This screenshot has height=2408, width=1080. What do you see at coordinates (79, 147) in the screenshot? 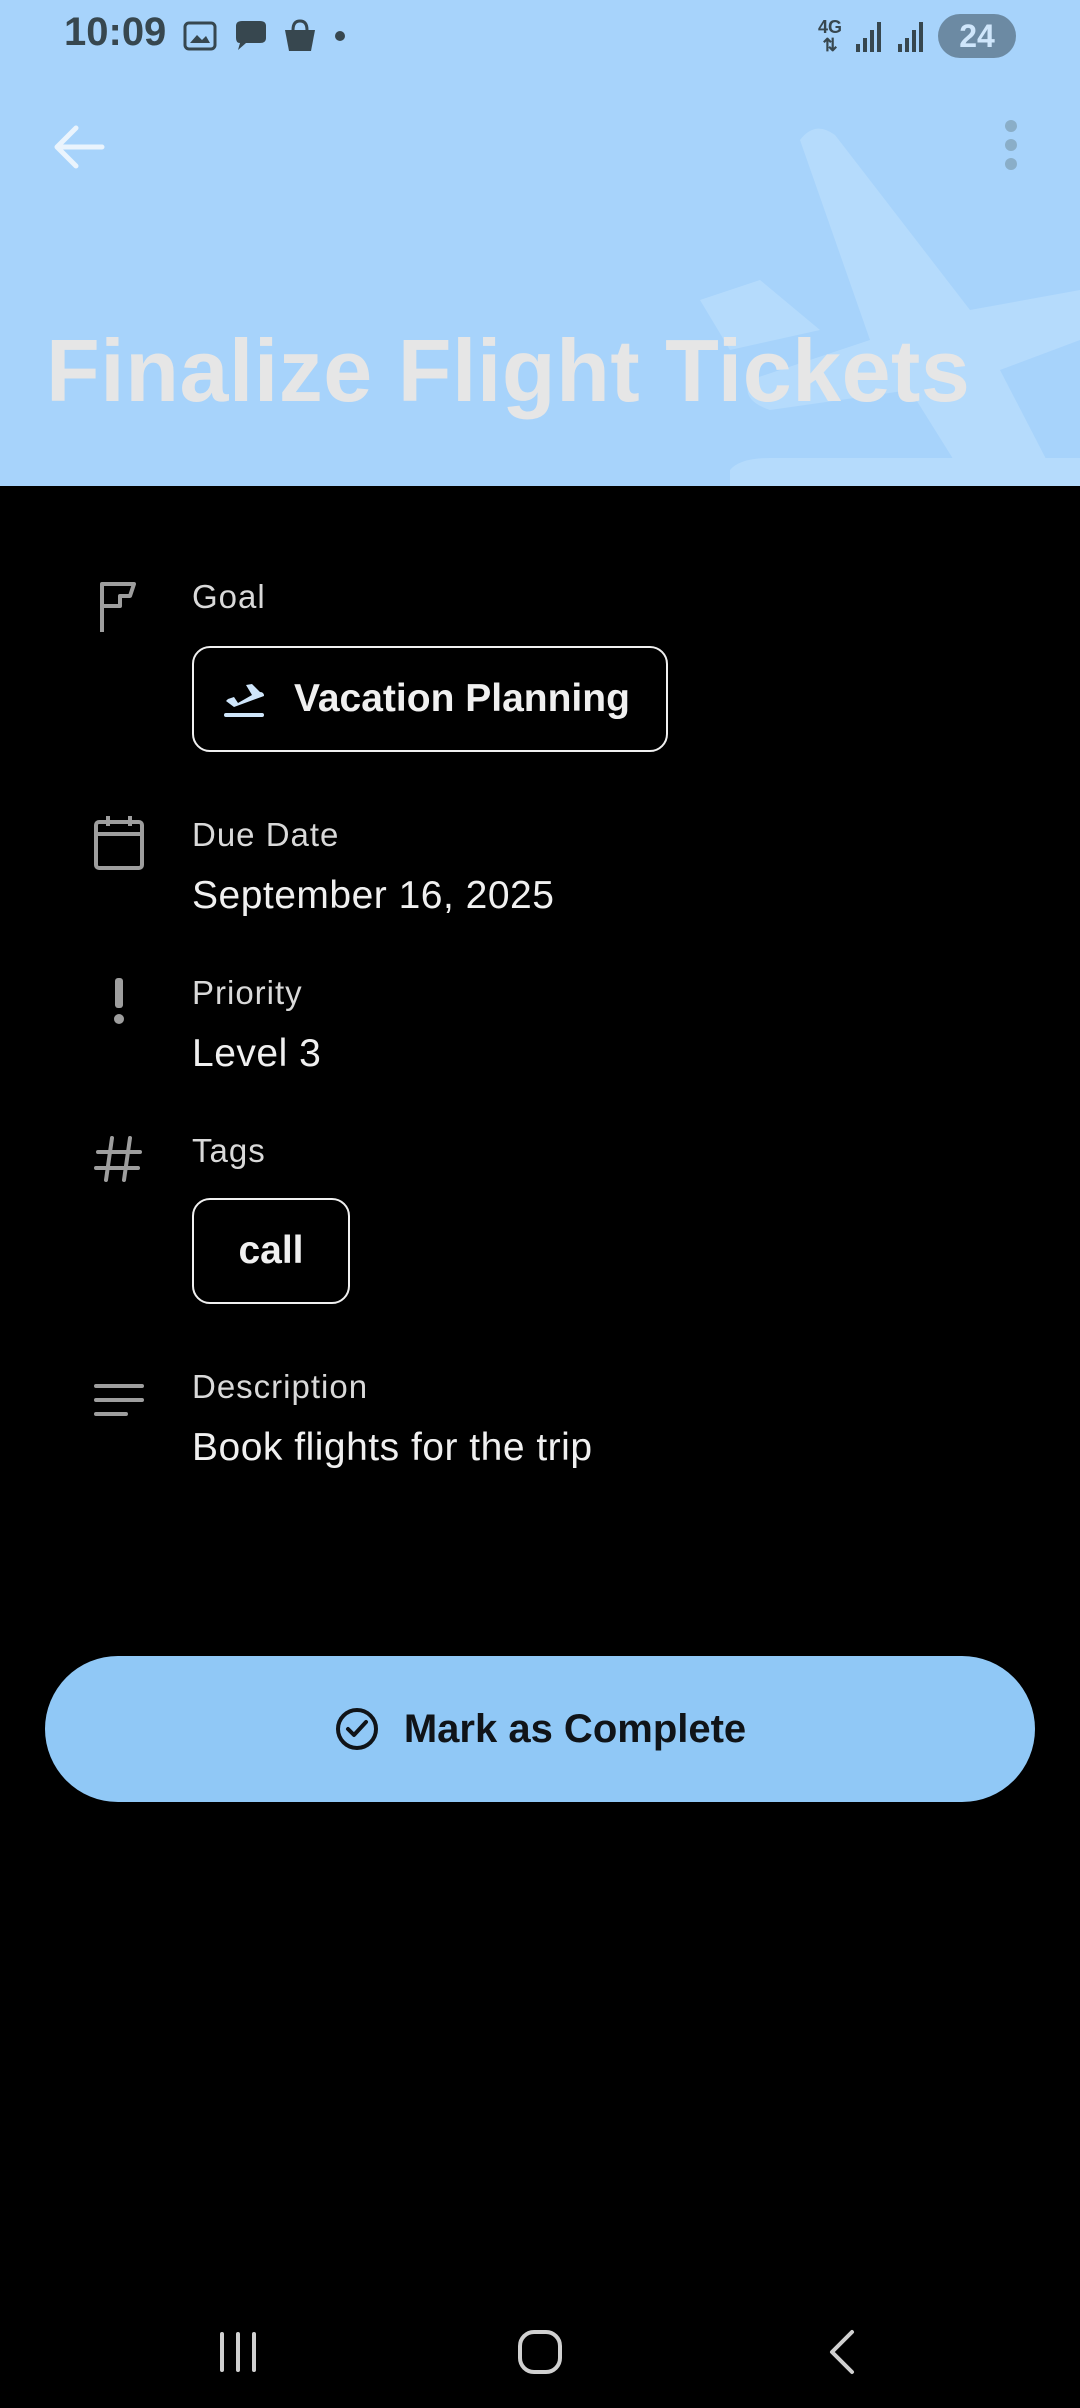
I see `arrow-left-icon` at bounding box center [79, 147].